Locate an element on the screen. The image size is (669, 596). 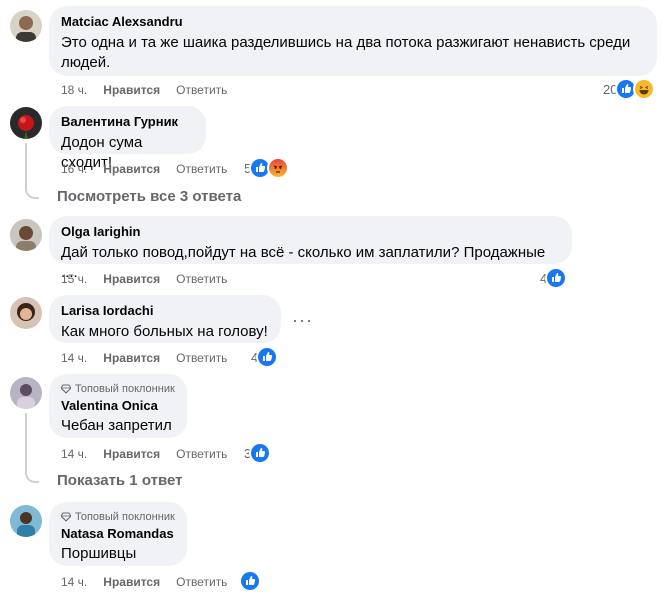
comment-author: Valentina Onica is located at coordinates (118, 406).